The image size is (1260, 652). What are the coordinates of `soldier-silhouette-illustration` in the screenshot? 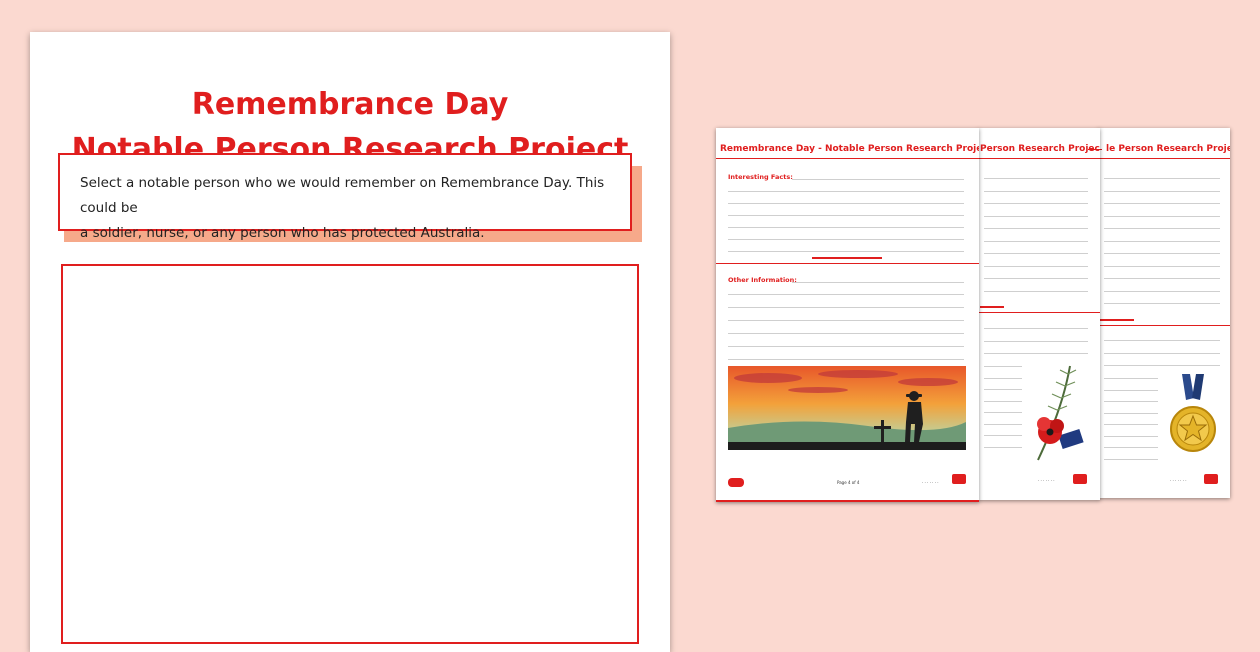 It's located at (847, 408).